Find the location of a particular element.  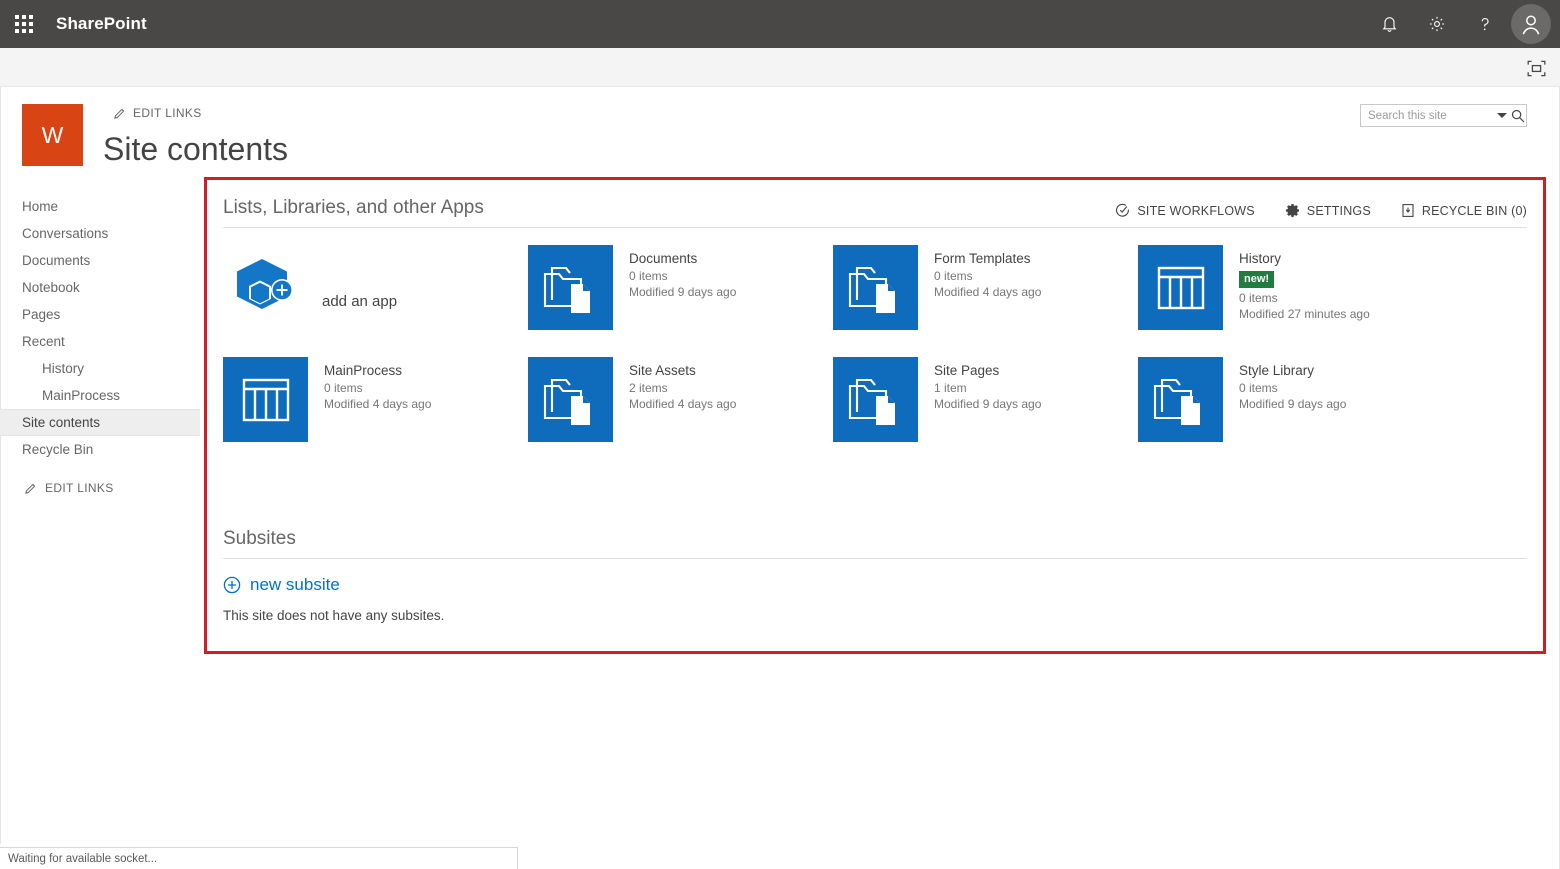

app-tile-title: History is located at coordinates (1260, 258).